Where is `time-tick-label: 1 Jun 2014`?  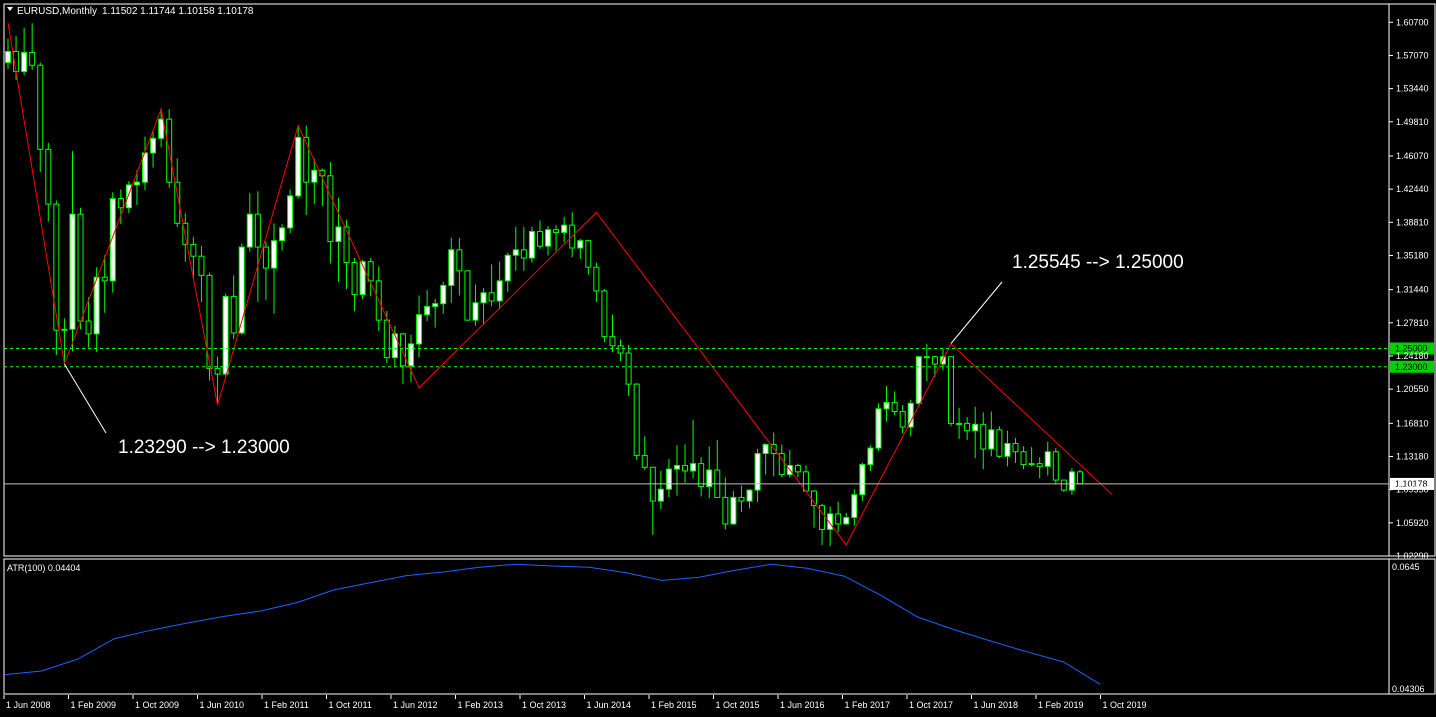
time-tick-label: 1 Jun 2014 is located at coordinates (609, 705).